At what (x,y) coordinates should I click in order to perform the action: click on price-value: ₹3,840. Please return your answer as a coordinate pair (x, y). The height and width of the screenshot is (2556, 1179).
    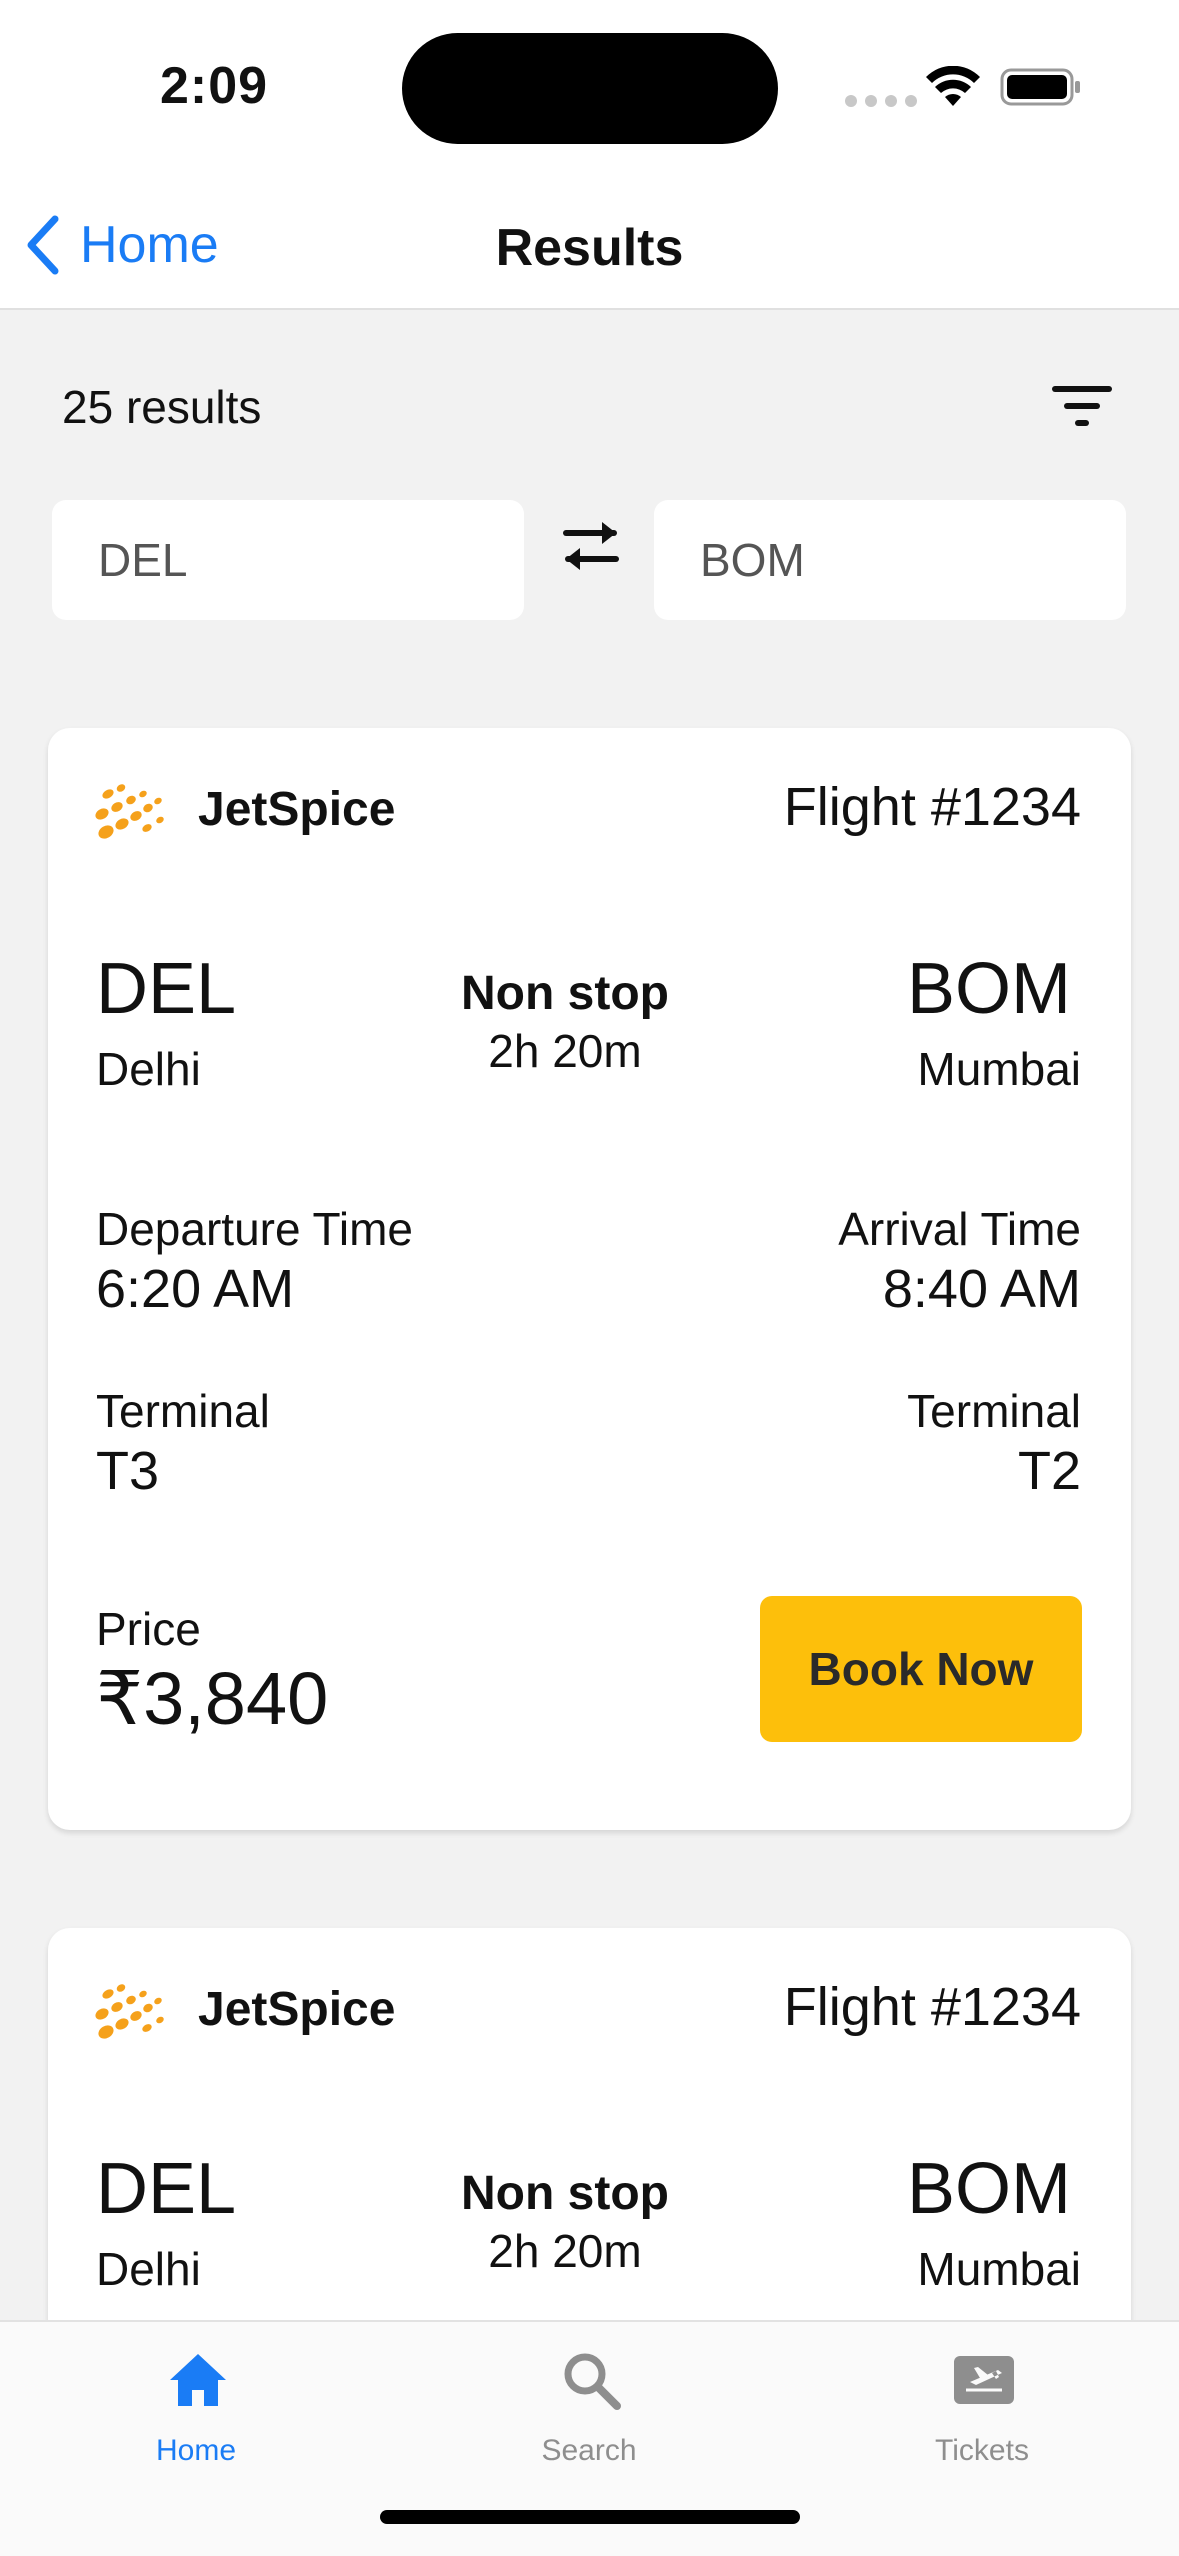
    Looking at the image, I should click on (212, 1698).